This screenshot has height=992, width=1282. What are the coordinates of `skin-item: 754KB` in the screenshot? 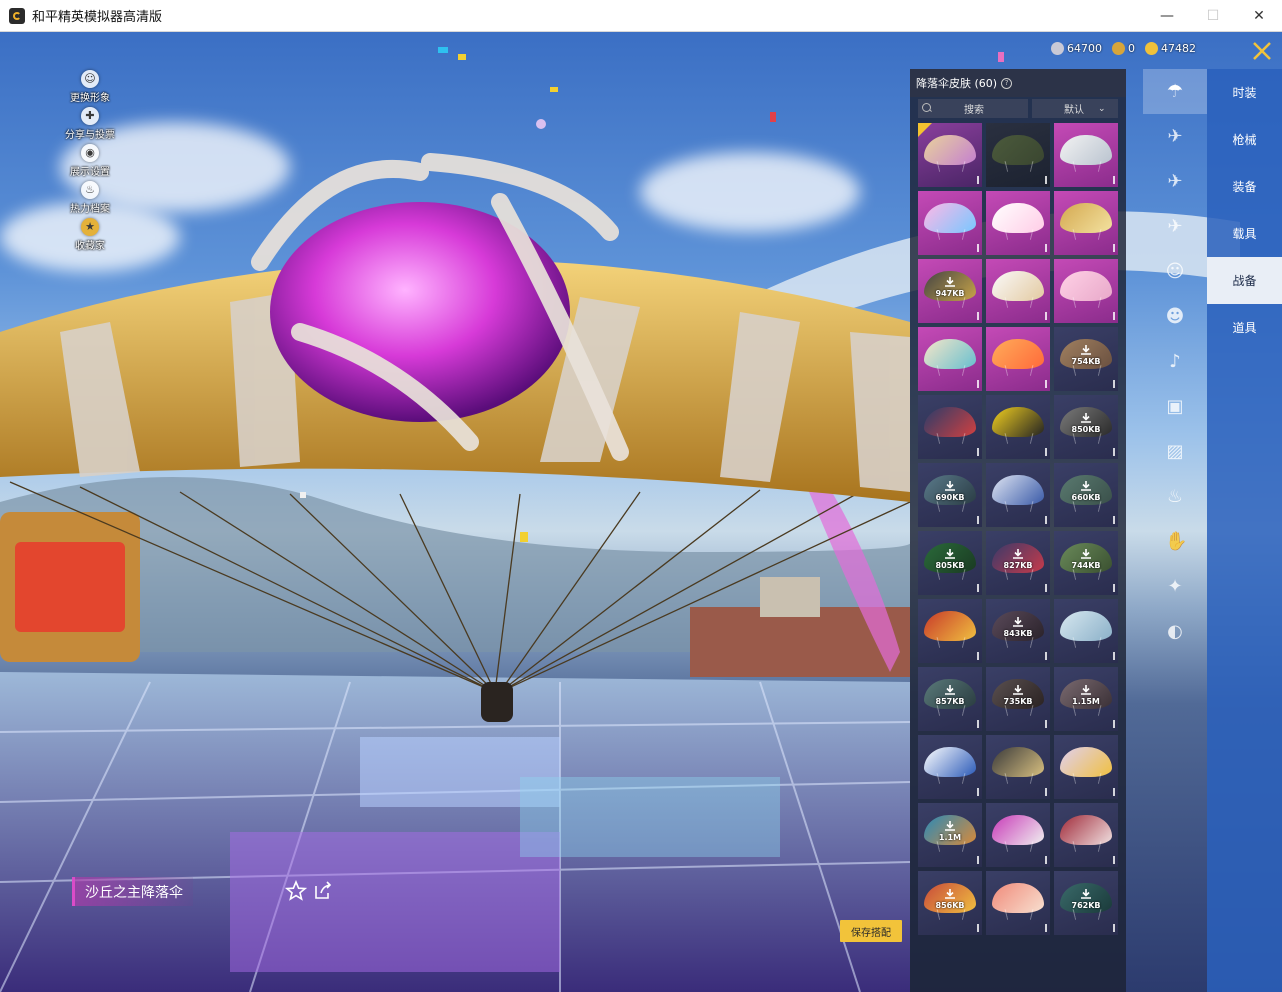 It's located at (1086, 359).